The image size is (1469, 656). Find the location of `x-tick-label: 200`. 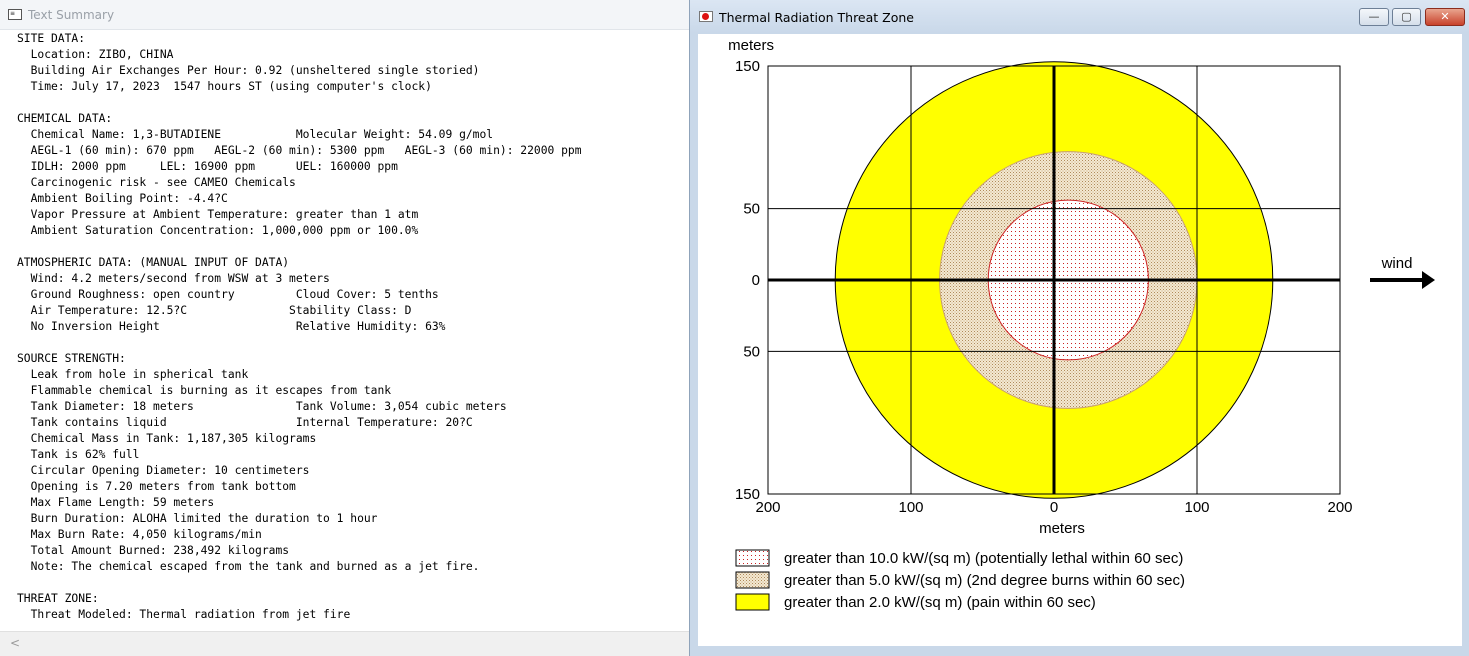

x-tick-label: 200 is located at coordinates (1339, 507).